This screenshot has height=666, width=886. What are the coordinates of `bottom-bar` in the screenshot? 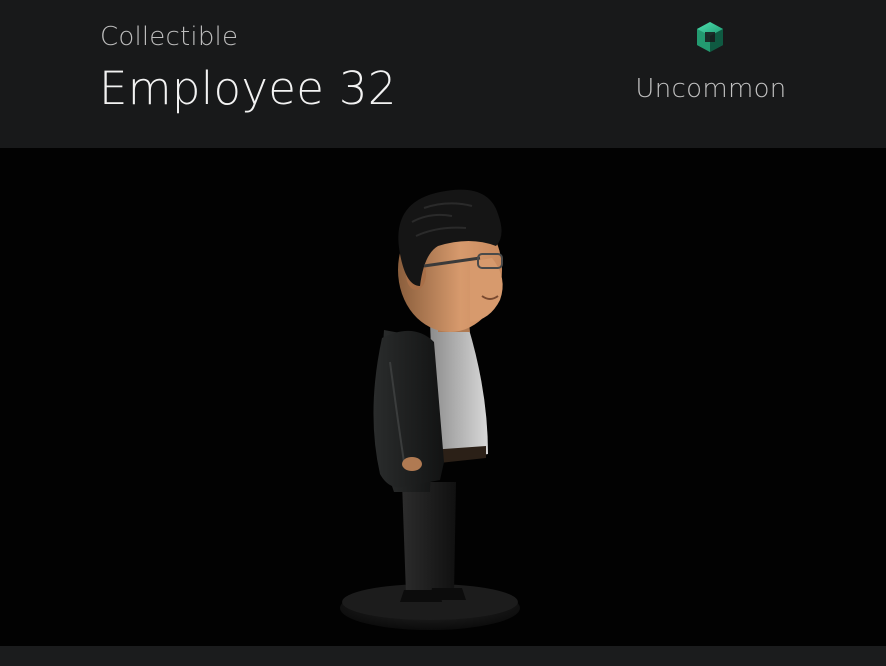 It's located at (443, 656).